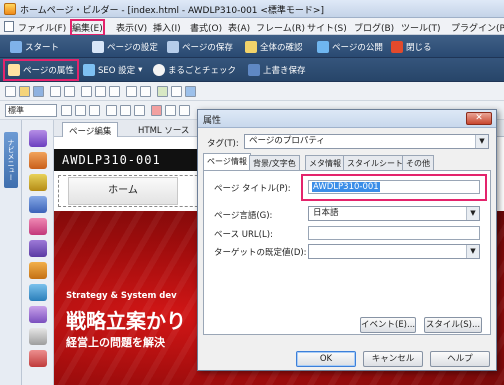  Describe the element at coordinates (243, 235) in the screenshot. I see `base-url-label: ベース URL(L):` at that location.